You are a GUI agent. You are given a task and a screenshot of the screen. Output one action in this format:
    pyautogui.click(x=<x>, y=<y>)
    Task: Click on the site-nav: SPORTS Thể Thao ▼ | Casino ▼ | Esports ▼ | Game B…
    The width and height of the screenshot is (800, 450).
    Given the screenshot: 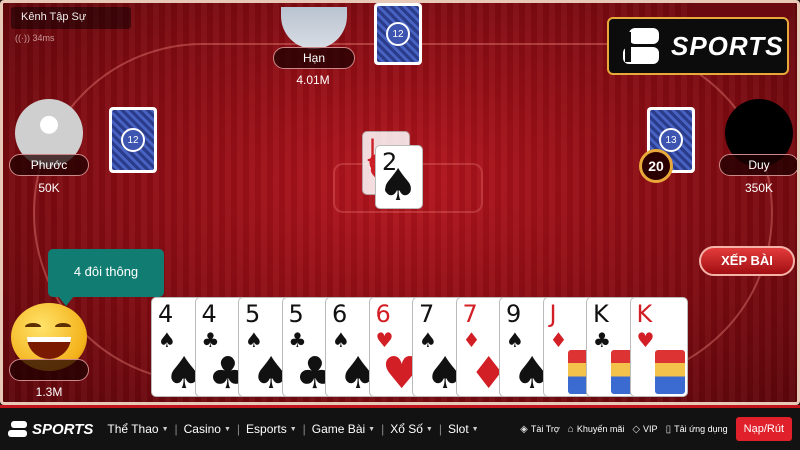 What is the action you would take?
    pyautogui.click(x=400, y=427)
    